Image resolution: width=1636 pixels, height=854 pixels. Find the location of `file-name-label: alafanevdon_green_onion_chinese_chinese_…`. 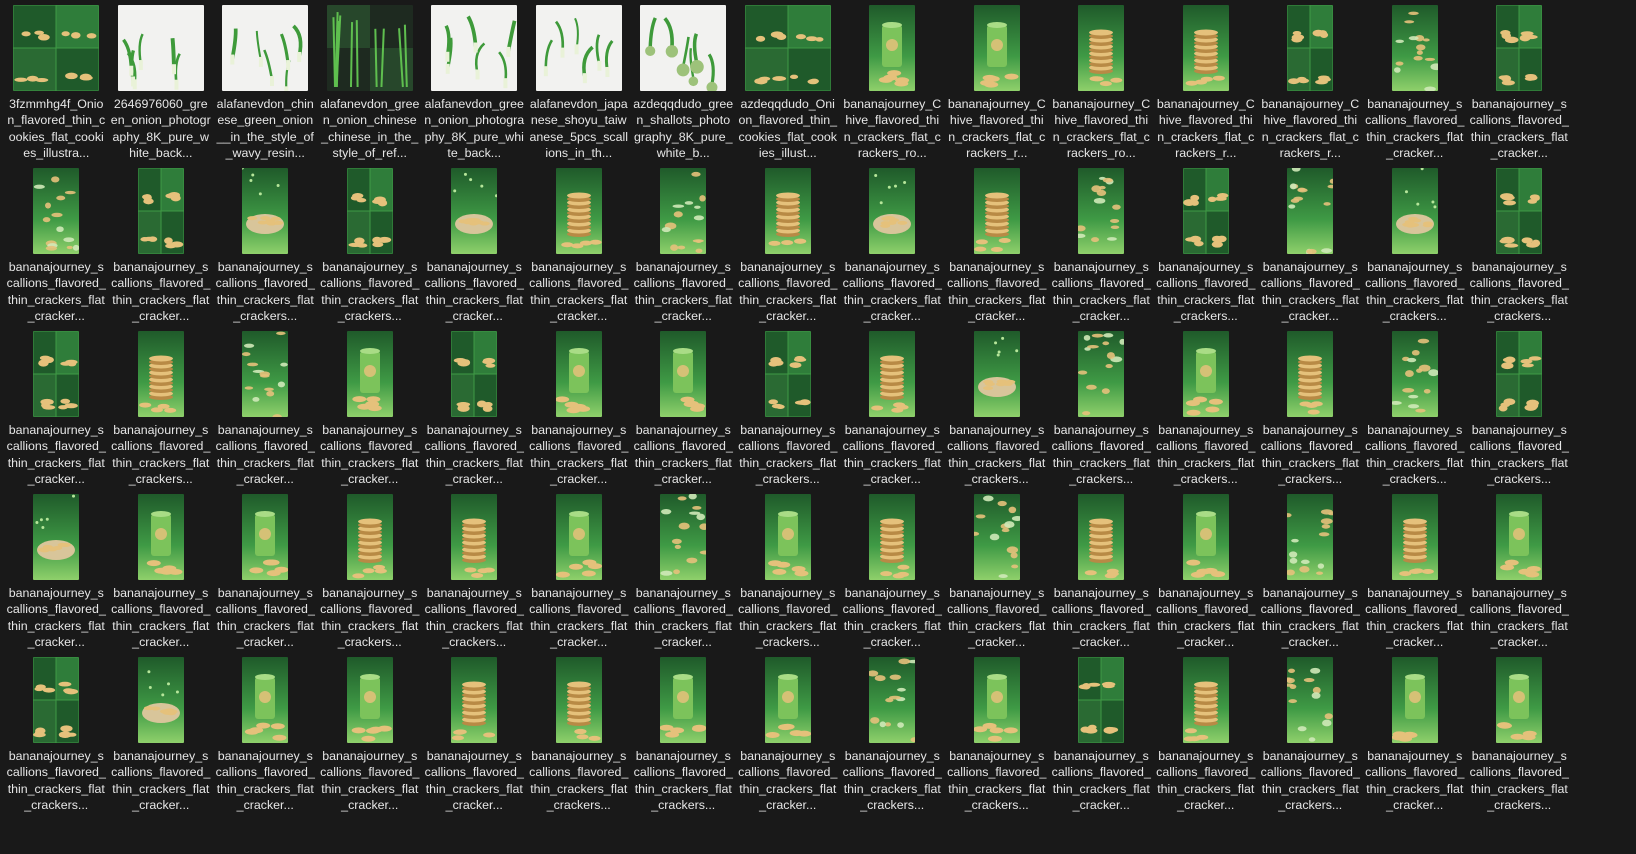

file-name-label: alafanevdon_green_onion_chinese_chinese_… is located at coordinates (370, 129).